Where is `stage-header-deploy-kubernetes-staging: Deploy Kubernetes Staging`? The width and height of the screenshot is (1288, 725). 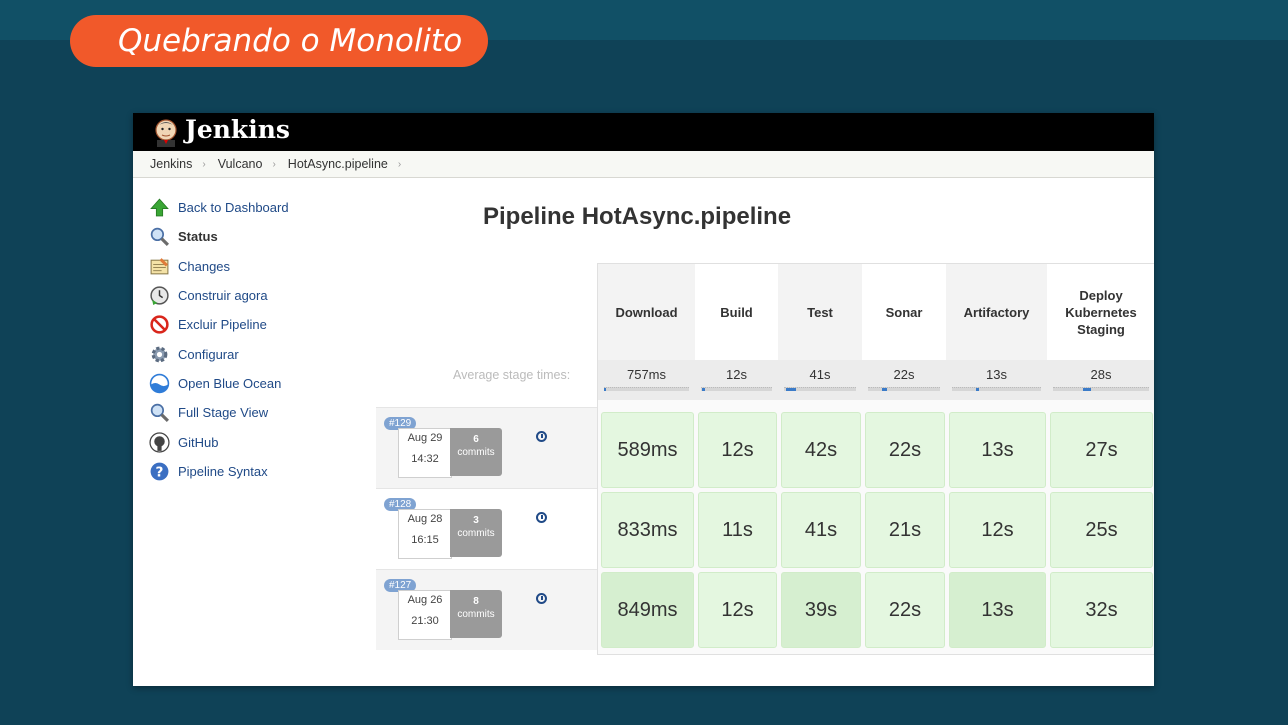
stage-header-deploy-kubernetes-staging: Deploy Kubernetes Staging is located at coordinates (1100, 312).